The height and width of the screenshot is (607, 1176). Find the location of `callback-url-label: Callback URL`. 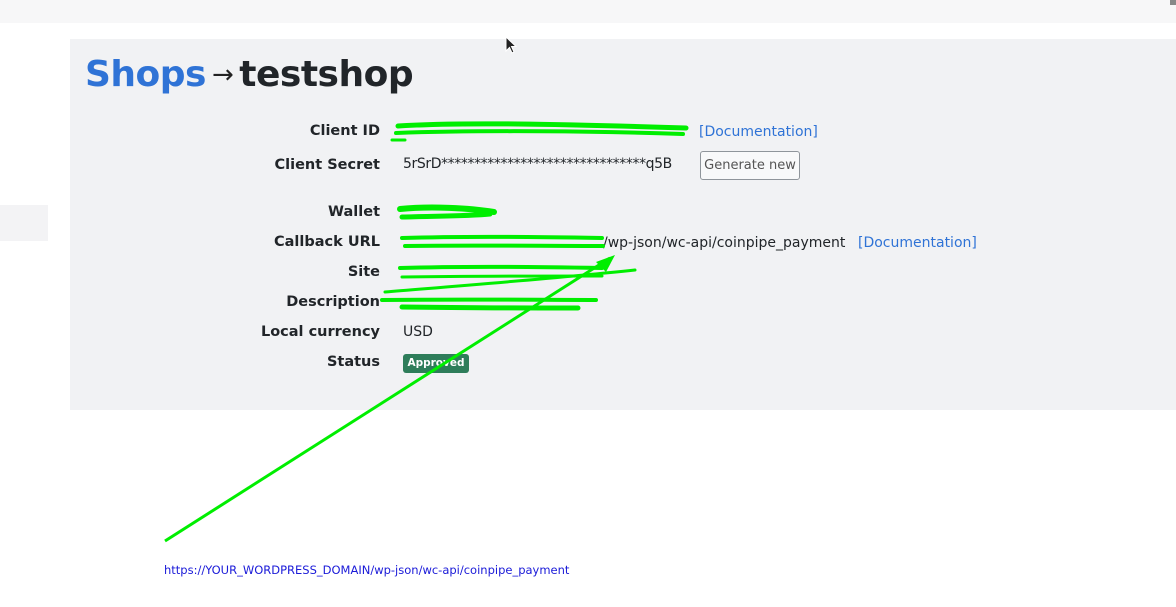

callback-url-label: Callback URL is located at coordinates (327, 242).